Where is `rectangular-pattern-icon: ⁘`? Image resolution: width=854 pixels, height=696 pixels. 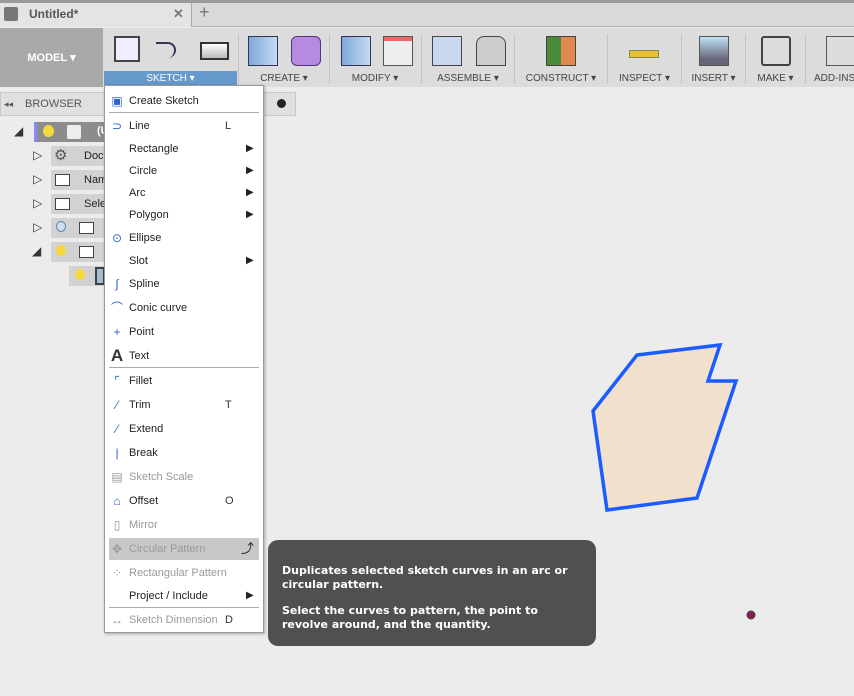
rectangular-pattern-icon: ⁘ is located at coordinates (117, 573).